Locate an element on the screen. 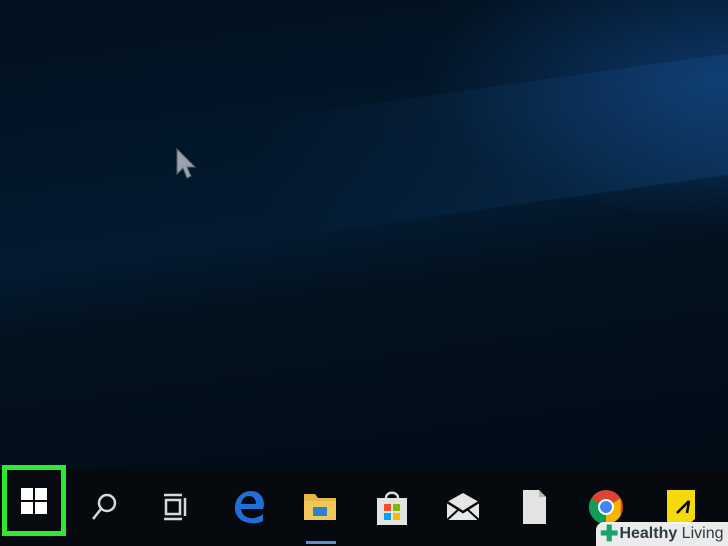 Image resolution: width=728 pixels, height=546 pixels. mouse-cursor-icon is located at coordinates (186, 163).